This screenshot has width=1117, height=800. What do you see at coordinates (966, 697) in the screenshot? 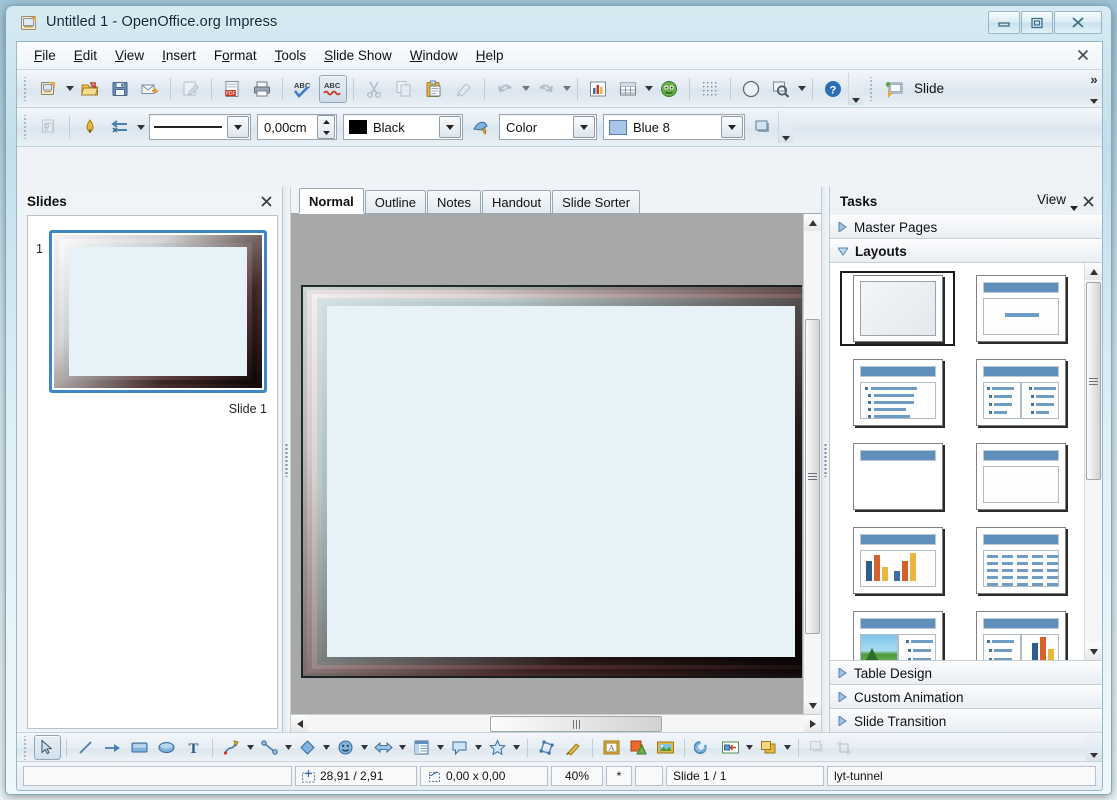
I see `tasks-section-custom-animation: Custom Animation` at bounding box center [966, 697].